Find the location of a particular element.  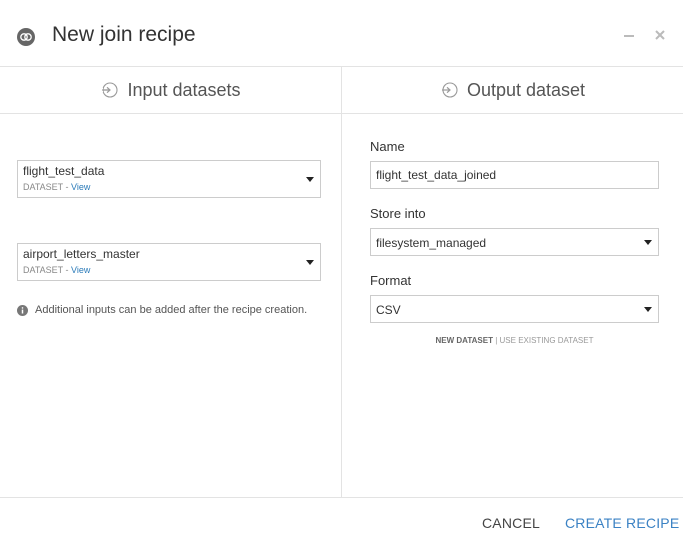

minimize-icon is located at coordinates (629, 35).